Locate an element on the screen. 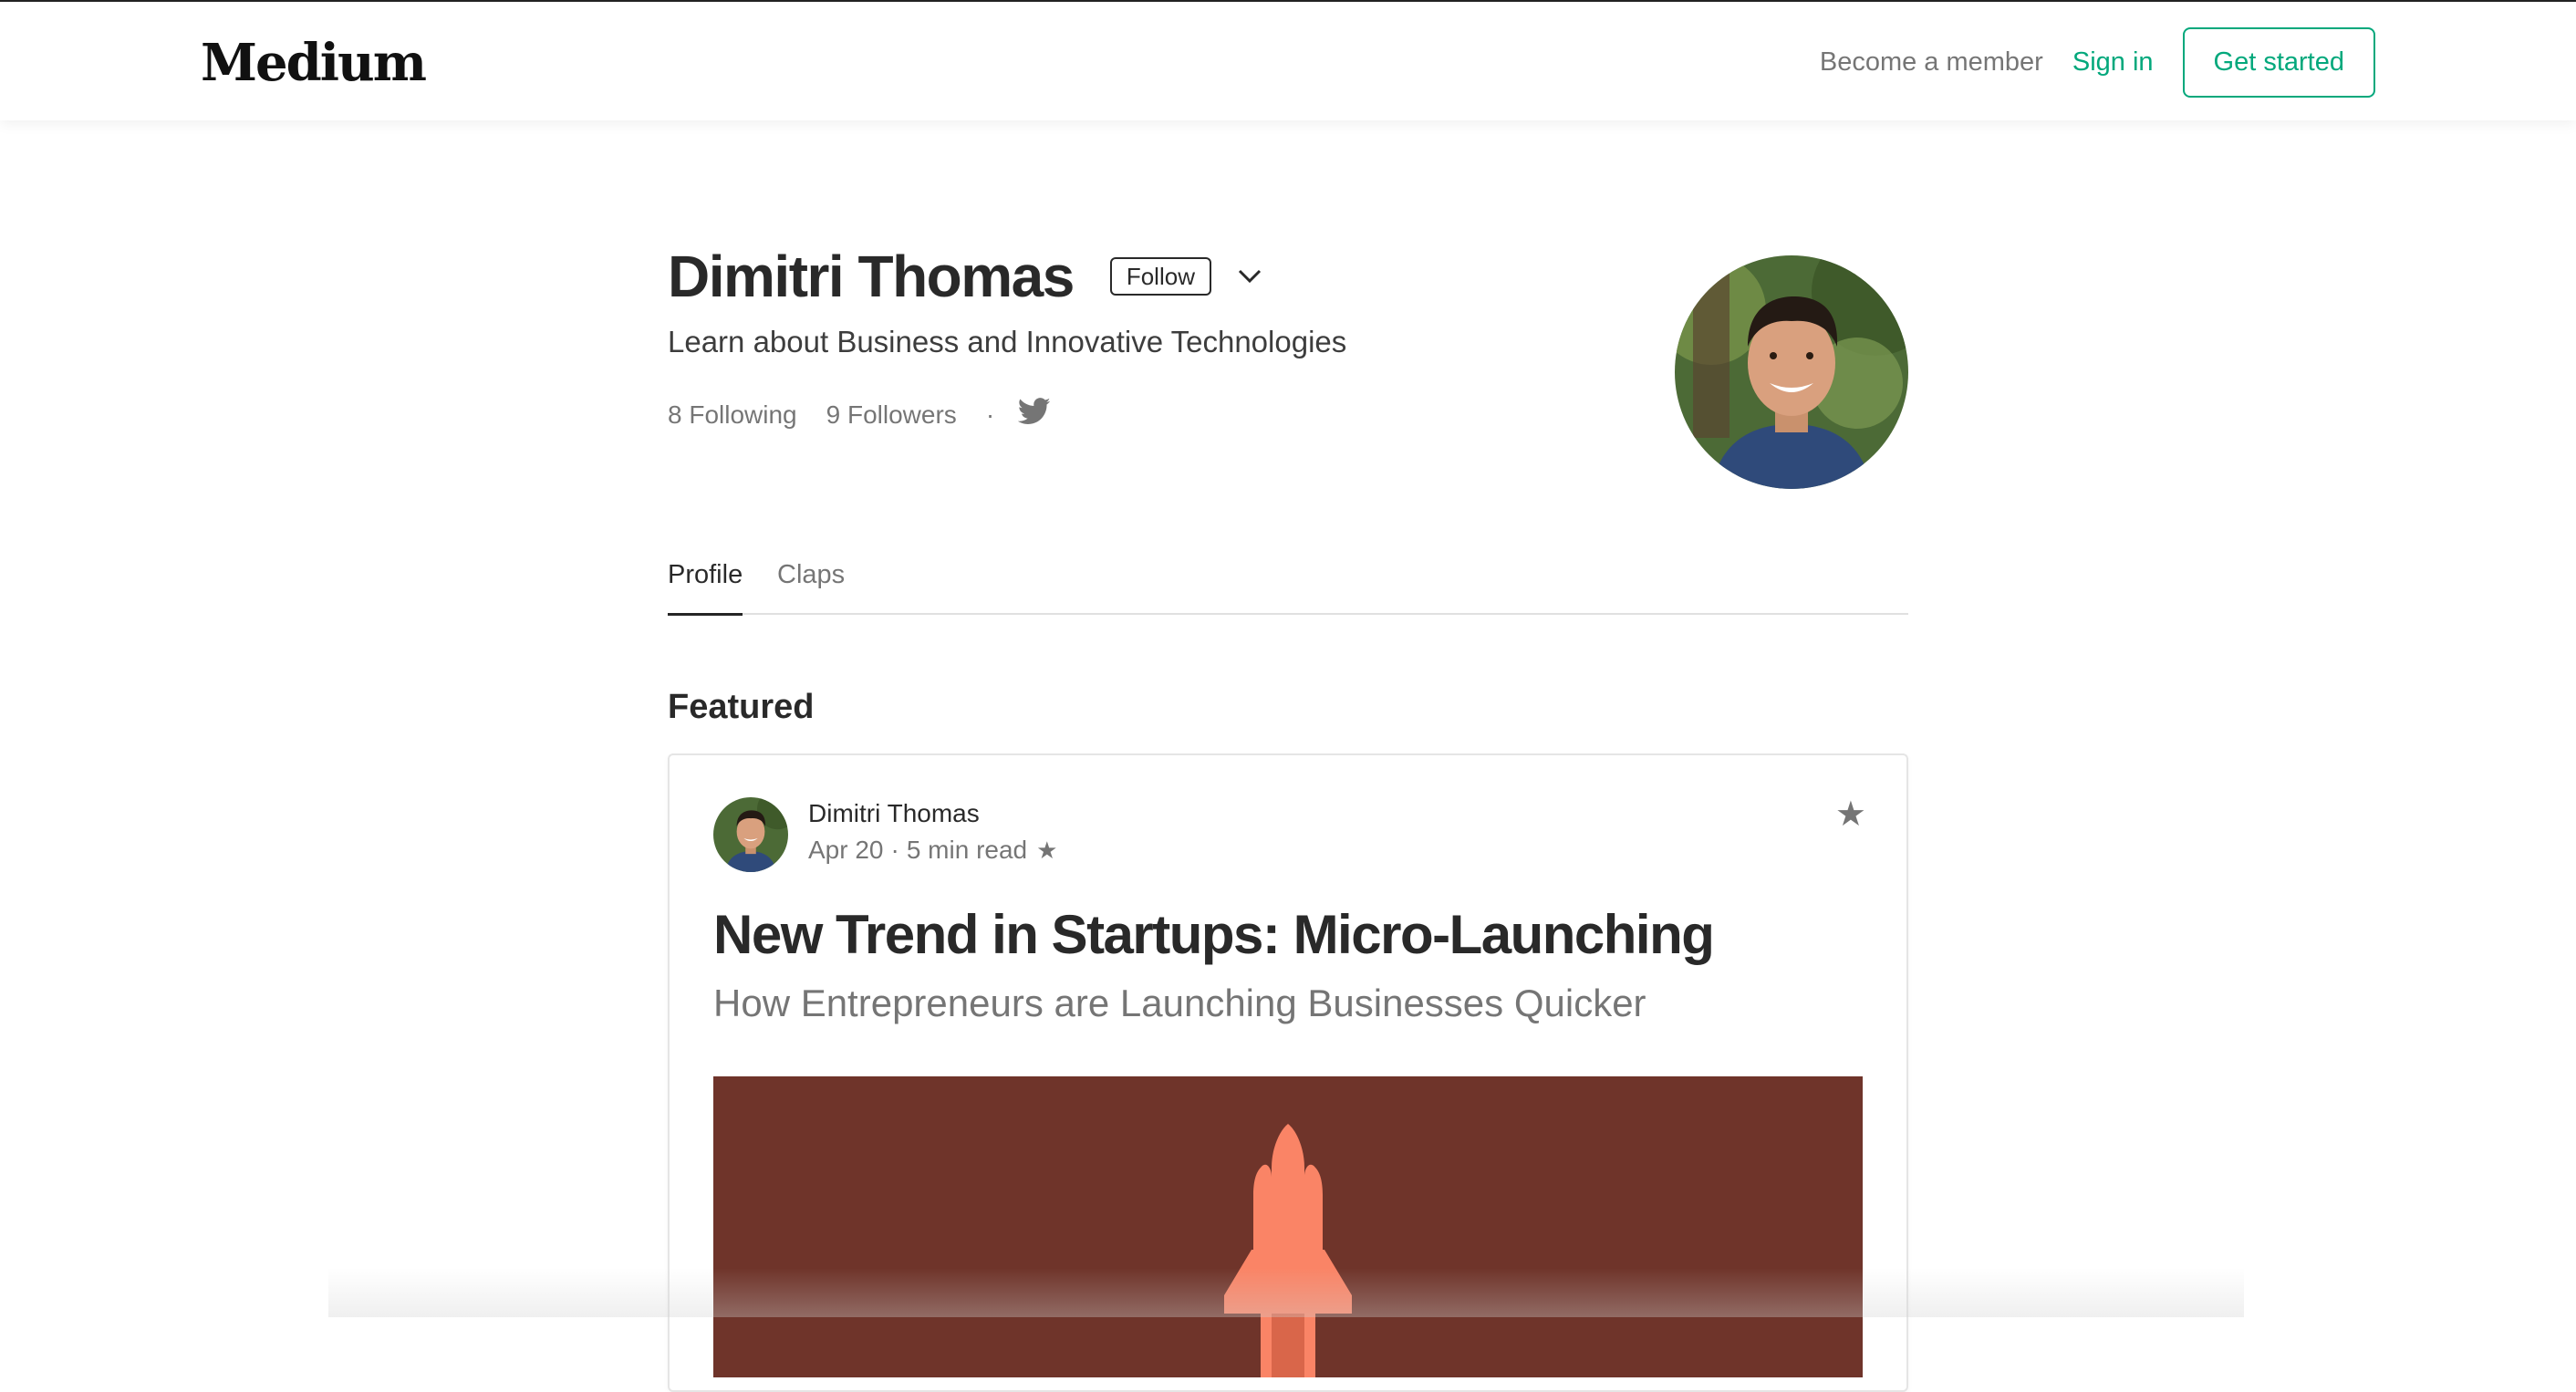 Image resolution: width=2576 pixels, height=1392 pixels. become-member-link: Become a member is located at coordinates (1932, 62).